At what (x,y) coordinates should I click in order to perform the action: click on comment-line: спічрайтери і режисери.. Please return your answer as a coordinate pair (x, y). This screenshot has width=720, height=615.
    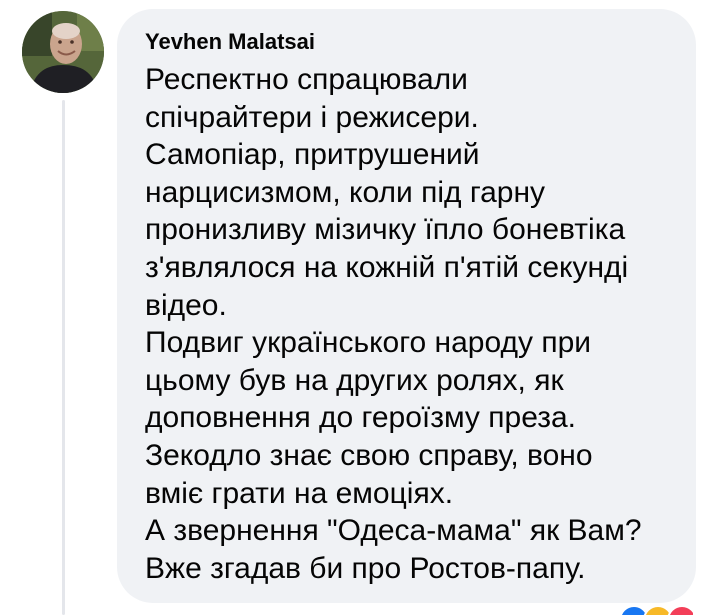
    Looking at the image, I should click on (312, 117).